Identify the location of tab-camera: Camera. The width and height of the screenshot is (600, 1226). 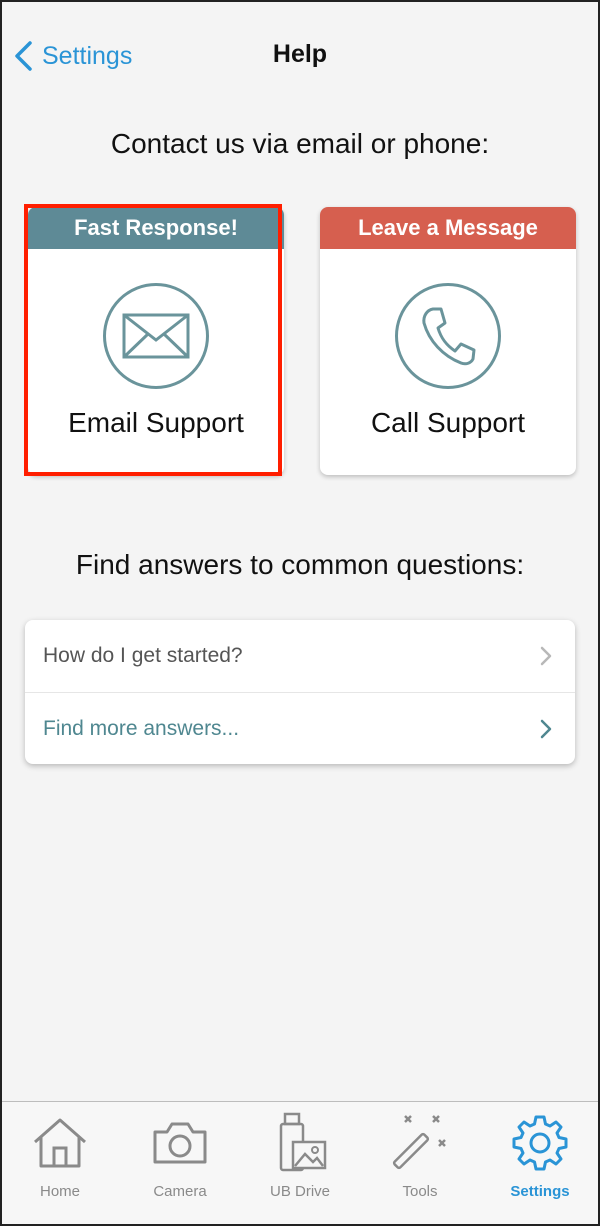
(180, 1164).